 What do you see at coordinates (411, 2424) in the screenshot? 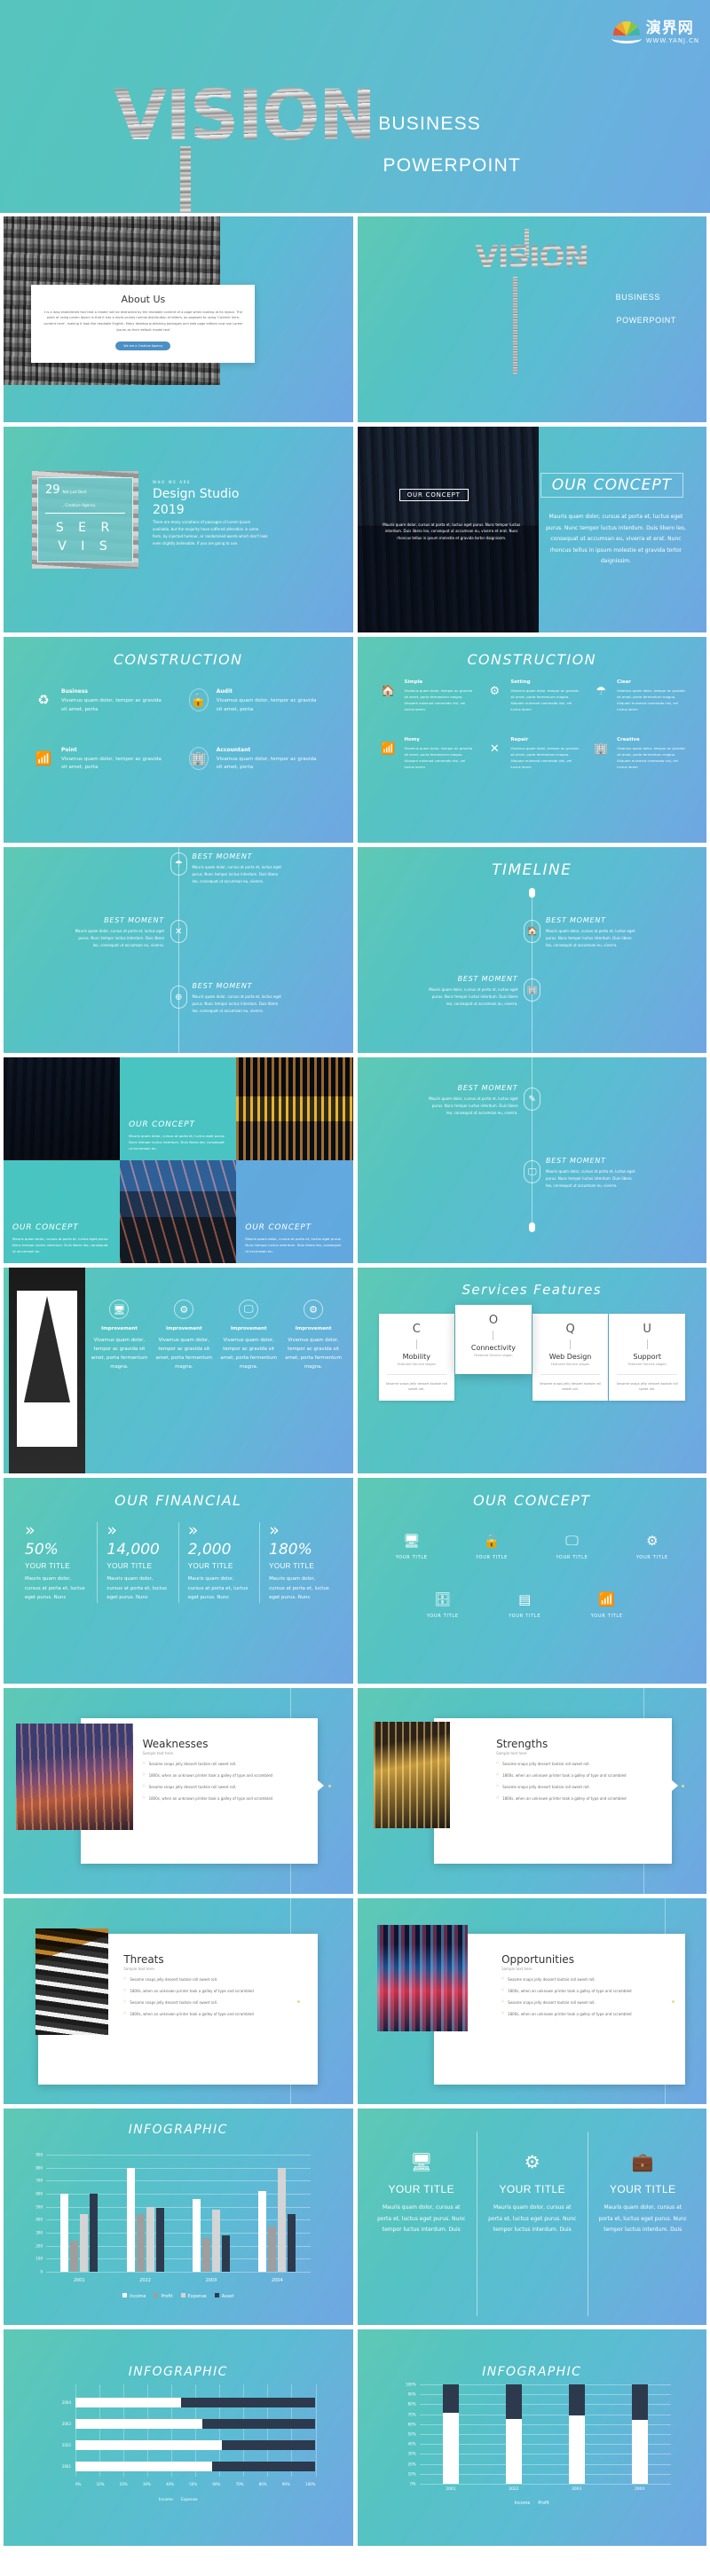
I see `y-tick: 60%` at bounding box center [411, 2424].